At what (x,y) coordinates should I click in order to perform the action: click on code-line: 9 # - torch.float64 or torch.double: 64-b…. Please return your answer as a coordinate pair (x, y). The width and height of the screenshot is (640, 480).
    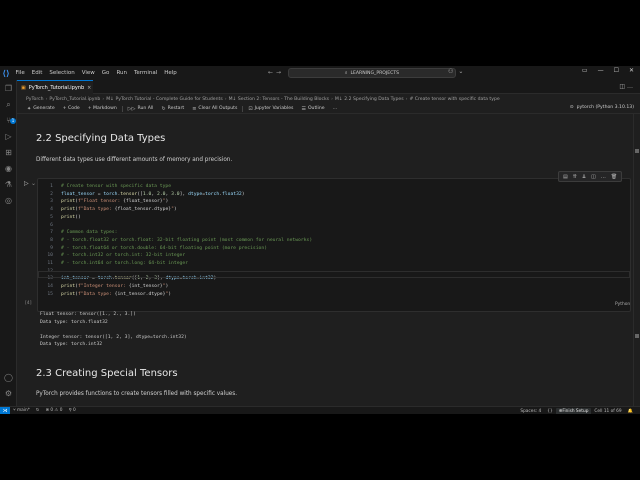
    Looking at the image, I should click on (327, 248).